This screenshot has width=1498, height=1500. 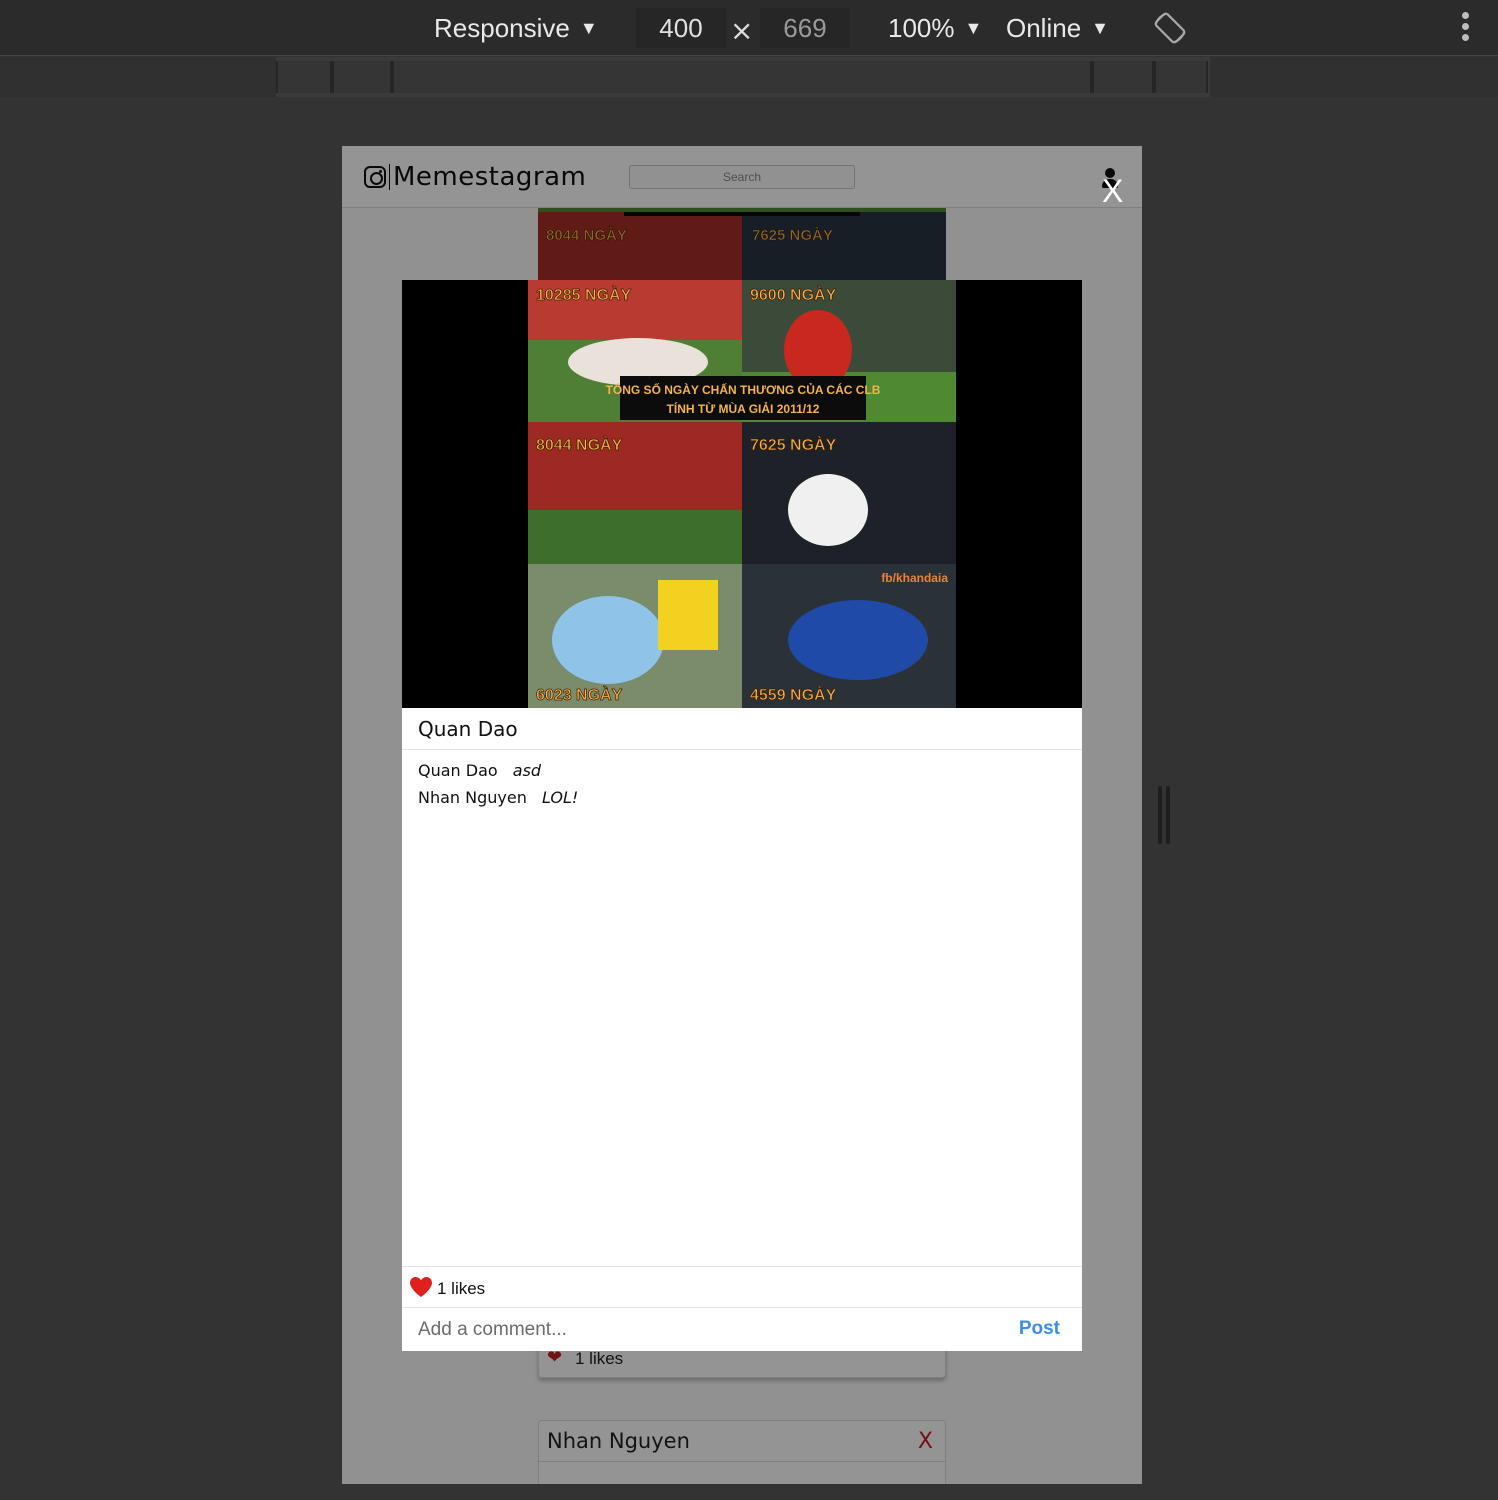 I want to click on device-mode-label: Responsive, so click(x=502, y=28).